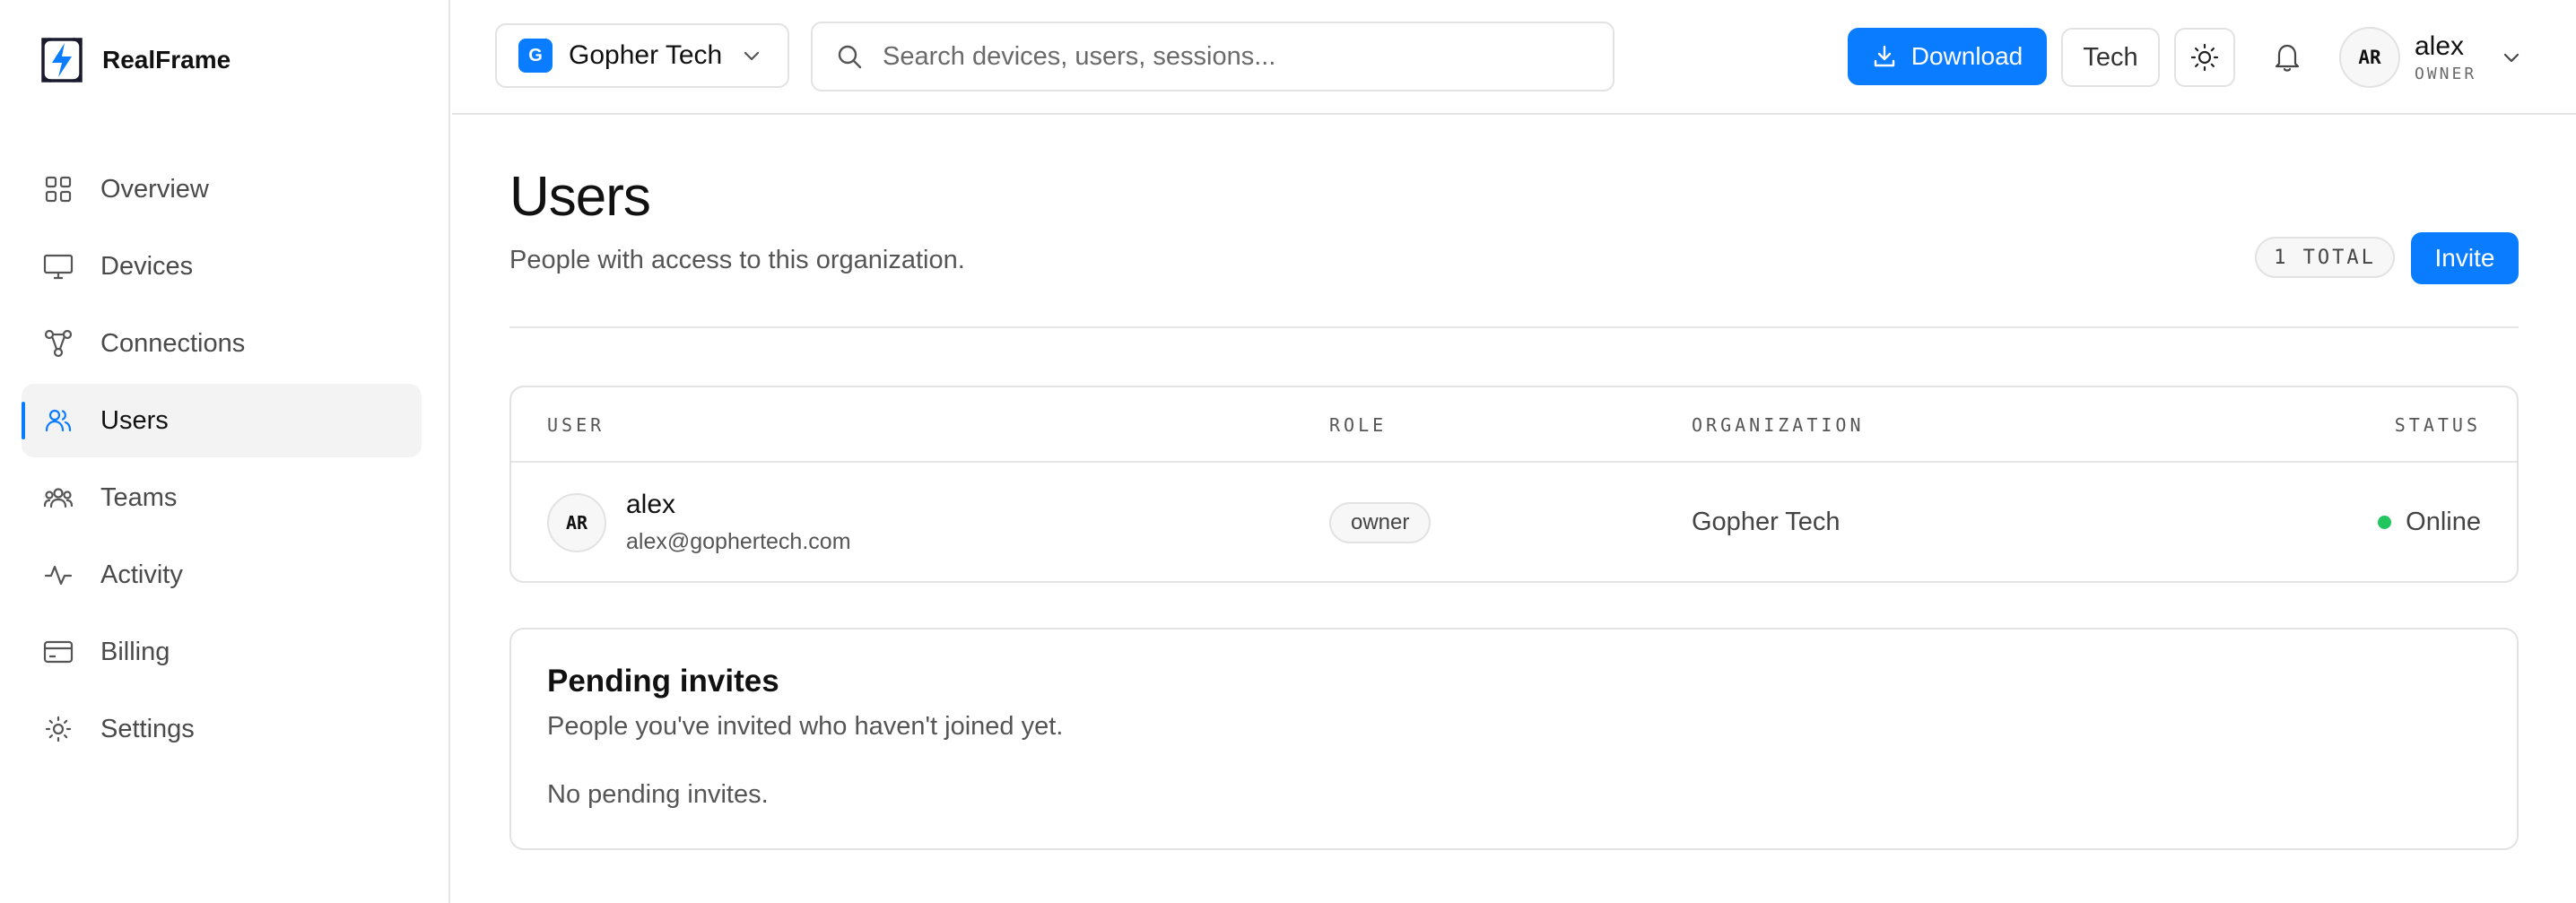 Image resolution: width=2576 pixels, height=903 pixels. Describe the element at coordinates (658, 794) in the screenshot. I see `pending-invites-empty-state: No pending invites.` at that location.